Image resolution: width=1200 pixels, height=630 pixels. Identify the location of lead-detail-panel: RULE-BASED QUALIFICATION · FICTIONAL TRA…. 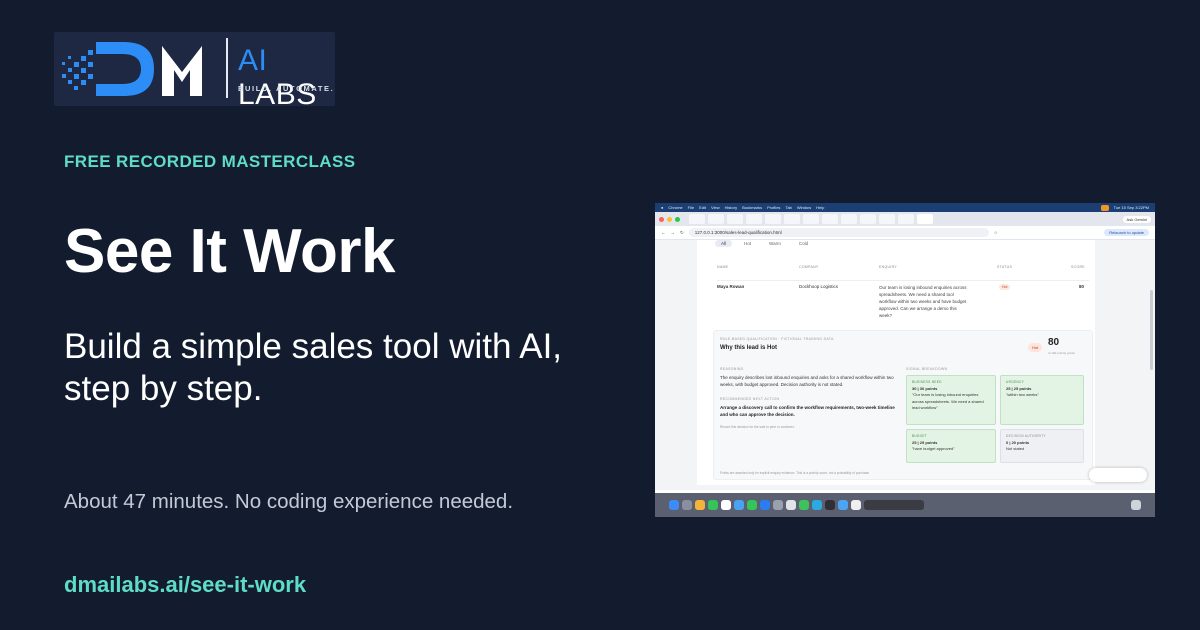
(903, 405).